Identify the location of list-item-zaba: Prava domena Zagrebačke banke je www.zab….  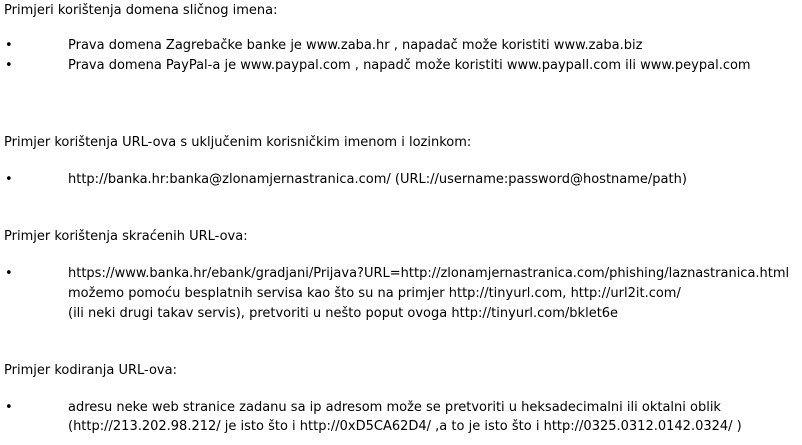
(355, 45).